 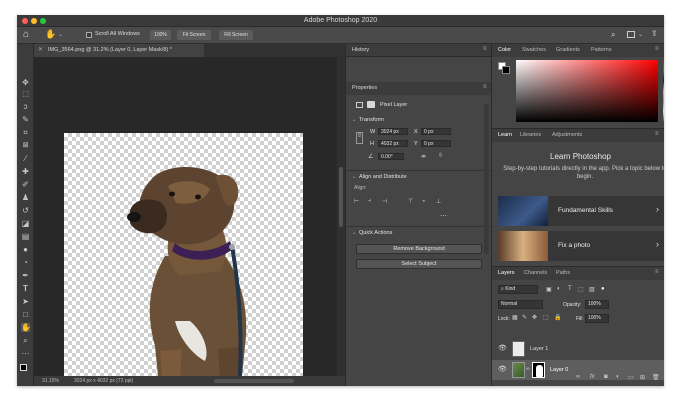 I want to click on layer-name: Layer 0, so click(x=559, y=370).